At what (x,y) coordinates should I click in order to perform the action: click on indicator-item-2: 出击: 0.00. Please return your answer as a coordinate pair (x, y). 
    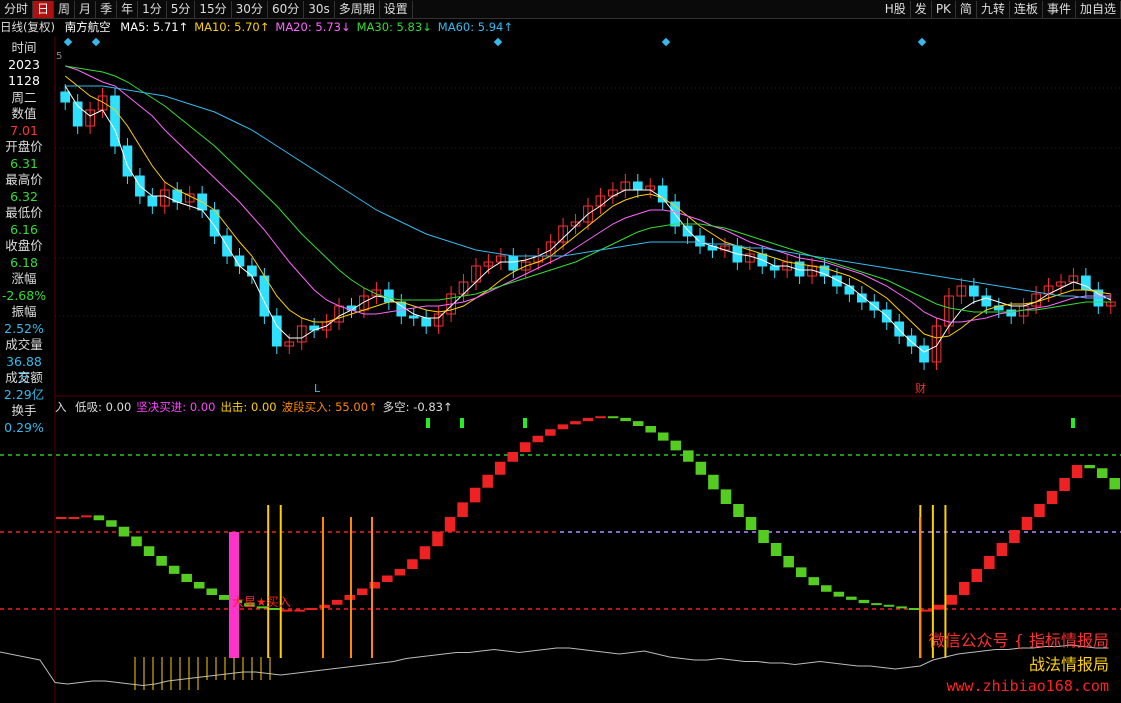
    Looking at the image, I should click on (248, 407).